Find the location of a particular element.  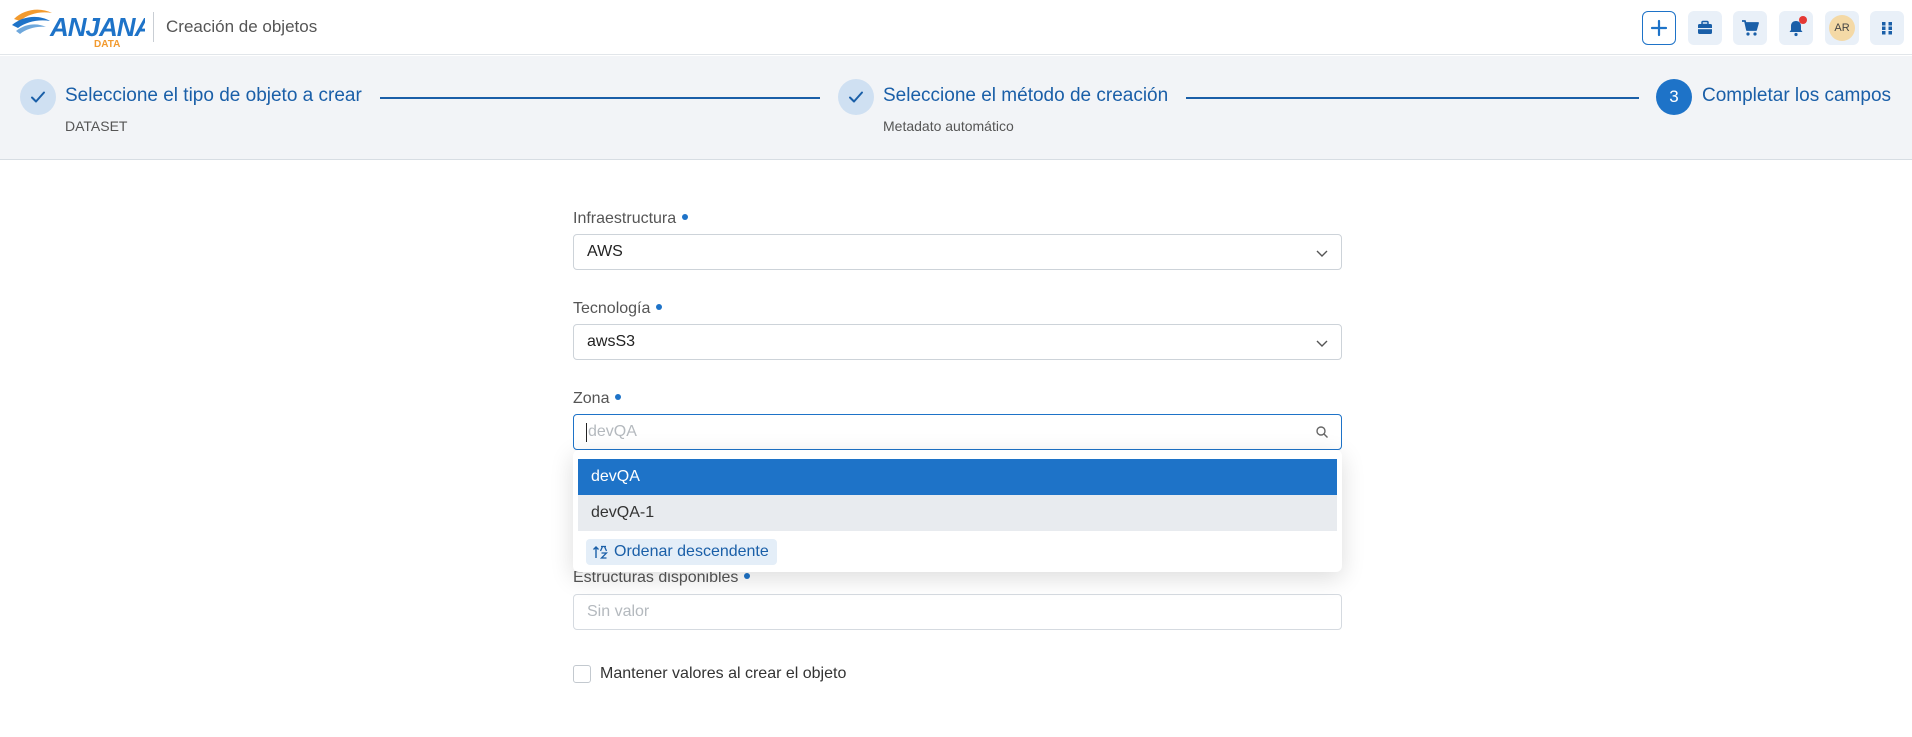

grid-icon is located at coordinates (1887, 28).